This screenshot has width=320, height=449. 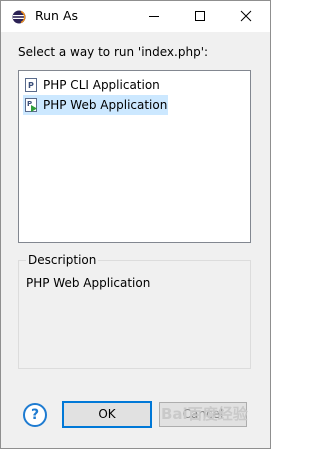 I want to click on launcher-item-php-web: P PHP Web Application, so click(x=95, y=105).